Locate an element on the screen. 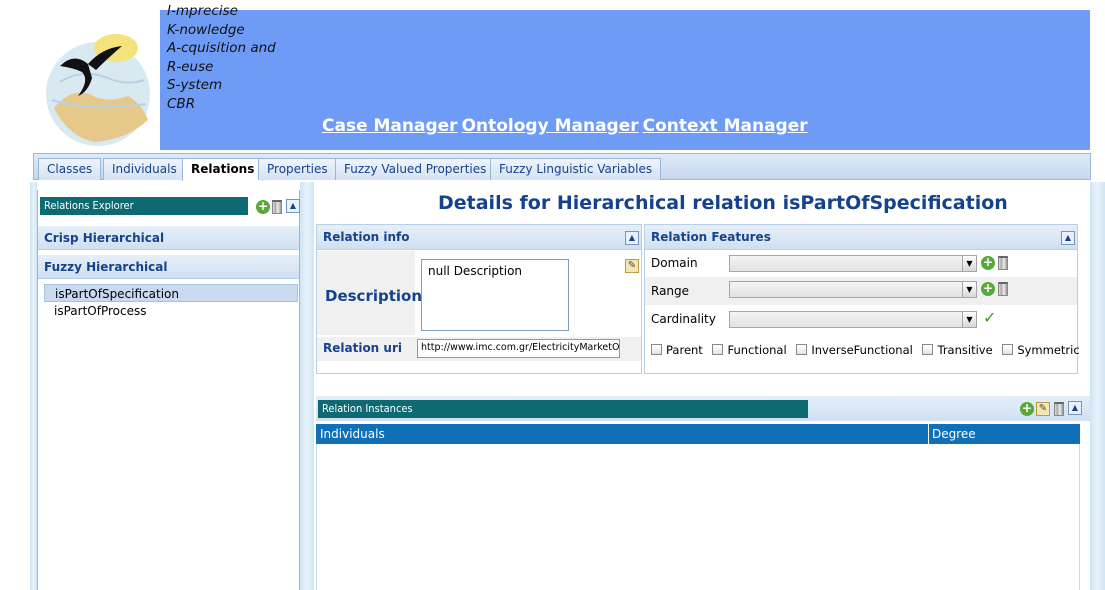 The height and width of the screenshot is (590, 1105). confirm-check-icon: ✓ is located at coordinates (989, 317).